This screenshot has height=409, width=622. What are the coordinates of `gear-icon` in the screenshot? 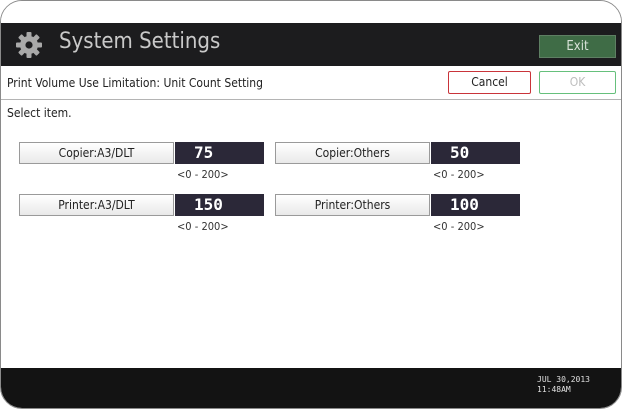 It's located at (29, 45).